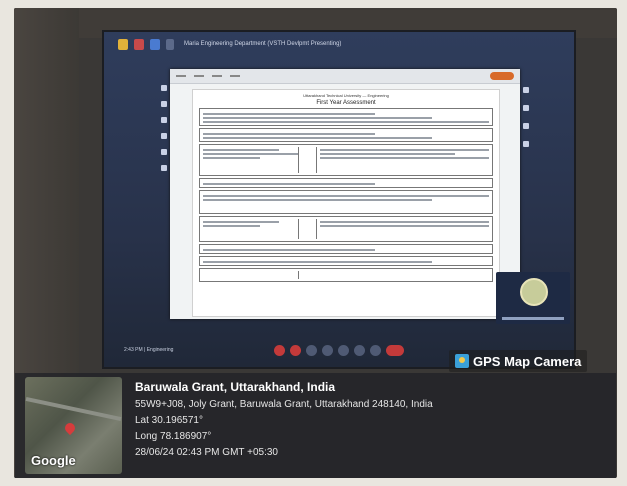  What do you see at coordinates (139, 44) in the screenshot?
I see `record-icon` at bounding box center [139, 44].